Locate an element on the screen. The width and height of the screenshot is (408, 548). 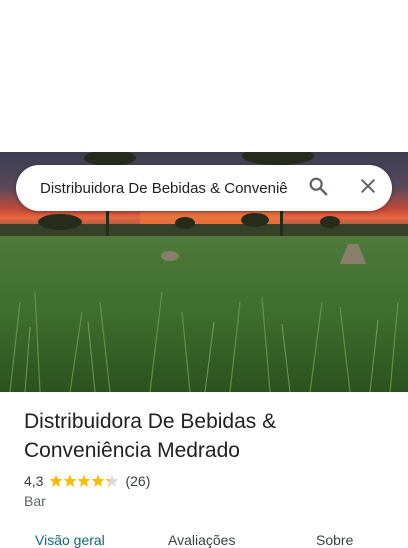
tab-reviews: Avaliações is located at coordinates (201, 540).